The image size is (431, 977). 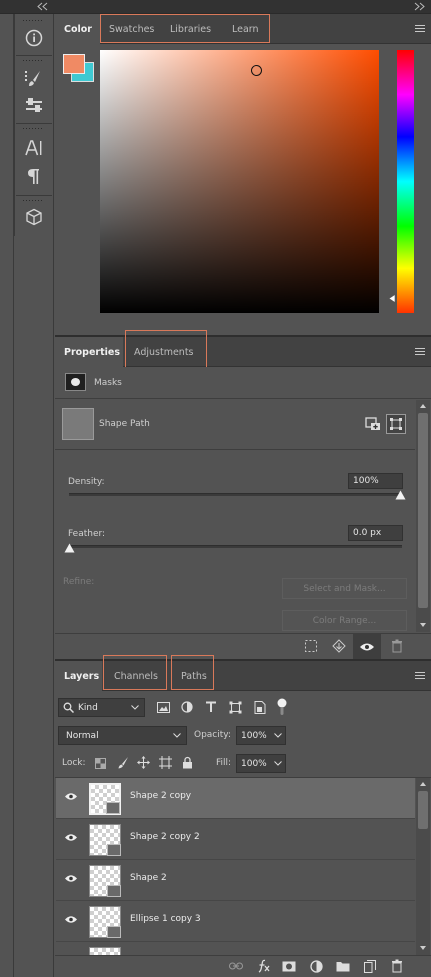 What do you see at coordinates (34, 176) in the screenshot?
I see `paragraph-panel-icon` at bounding box center [34, 176].